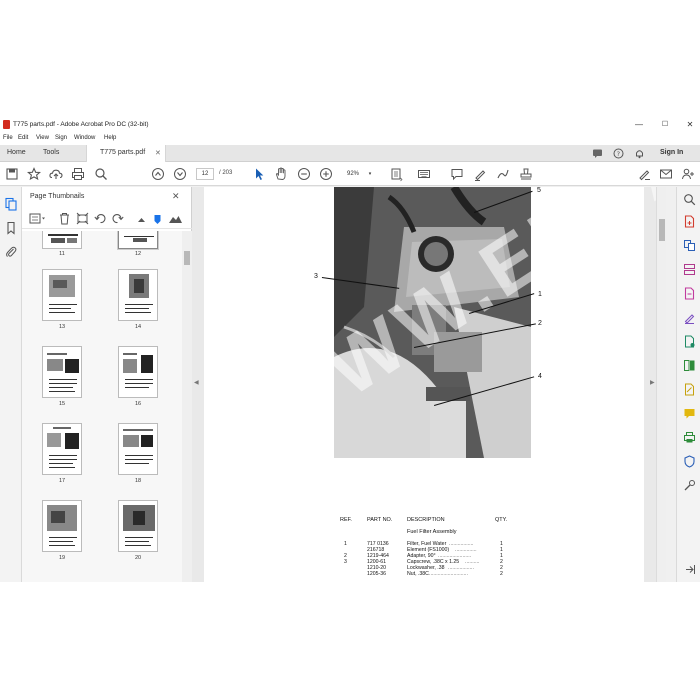 Image resolution: width=700 pixels, height=700 pixels. Describe the element at coordinates (662, 230) in the screenshot. I see `document-scrollbar-thumb` at that location.